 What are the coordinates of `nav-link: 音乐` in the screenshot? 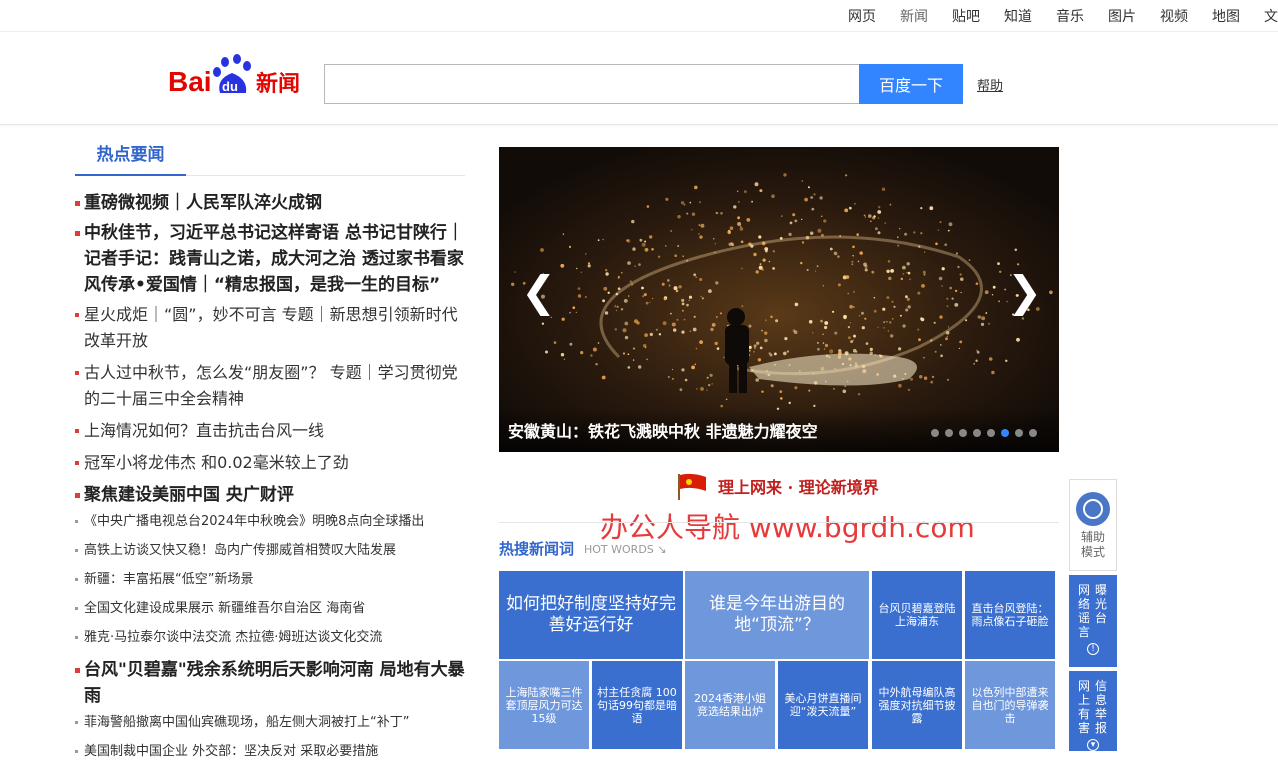 It's located at (1070, 16).